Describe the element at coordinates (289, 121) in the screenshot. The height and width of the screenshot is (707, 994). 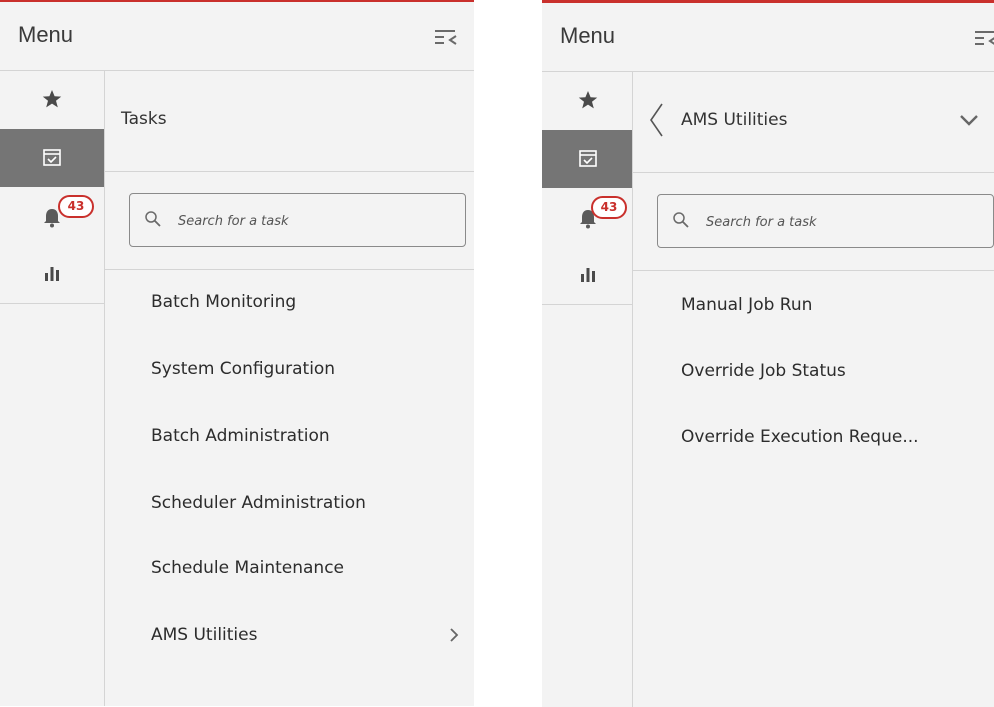
I see `content-header: Tasks` at that location.